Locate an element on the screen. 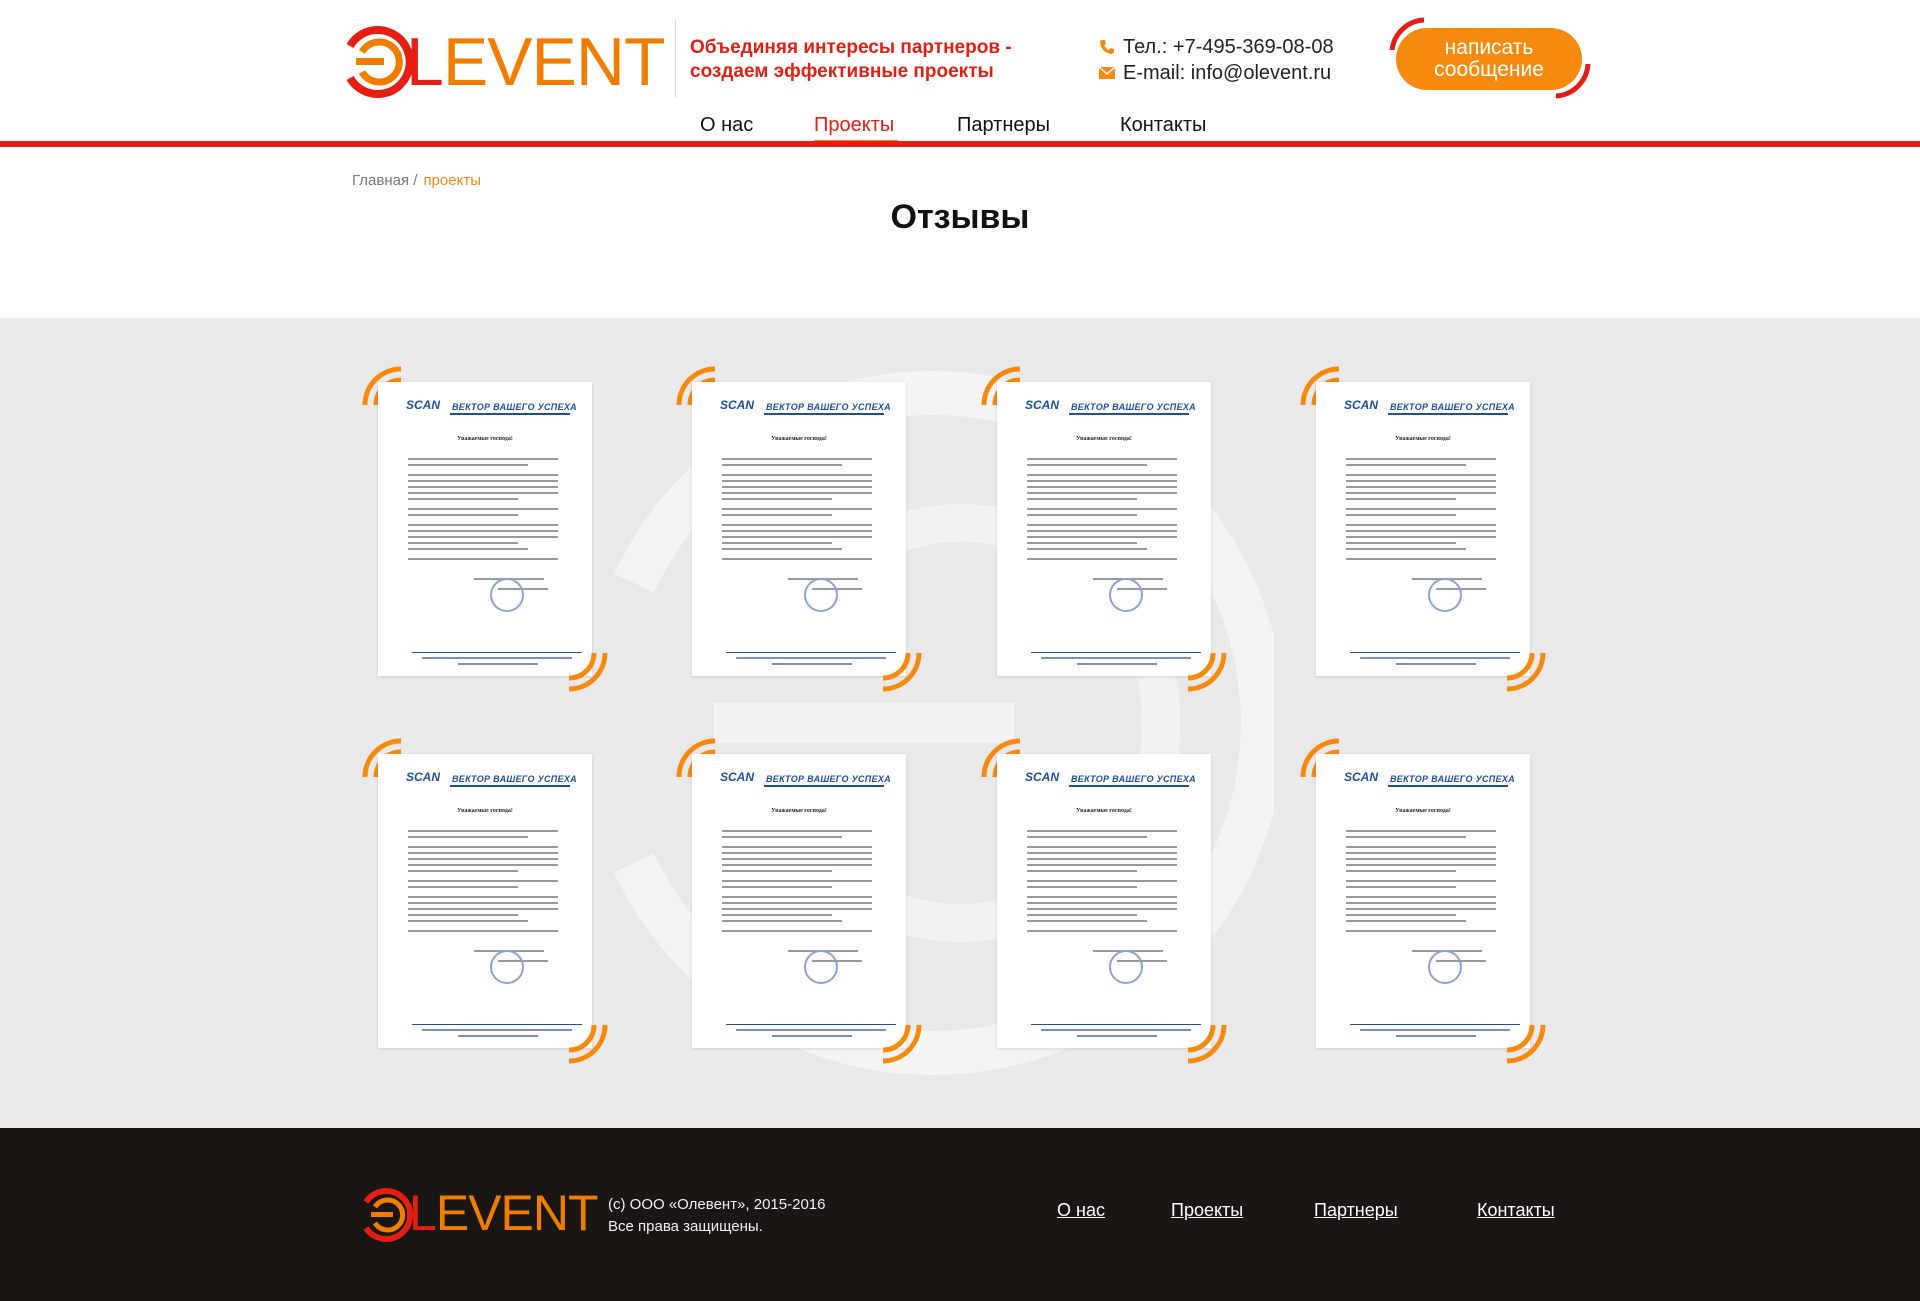 The width and height of the screenshot is (1920, 1301). nav-item-about: О нас is located at coordinates (726, 125).